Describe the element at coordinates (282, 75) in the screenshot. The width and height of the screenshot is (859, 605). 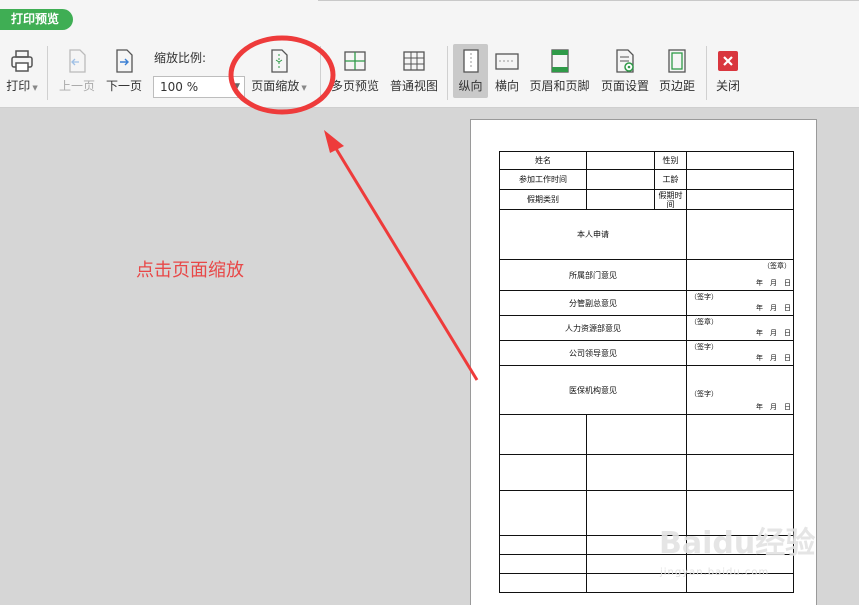
I see `highlight-circle` at that location.